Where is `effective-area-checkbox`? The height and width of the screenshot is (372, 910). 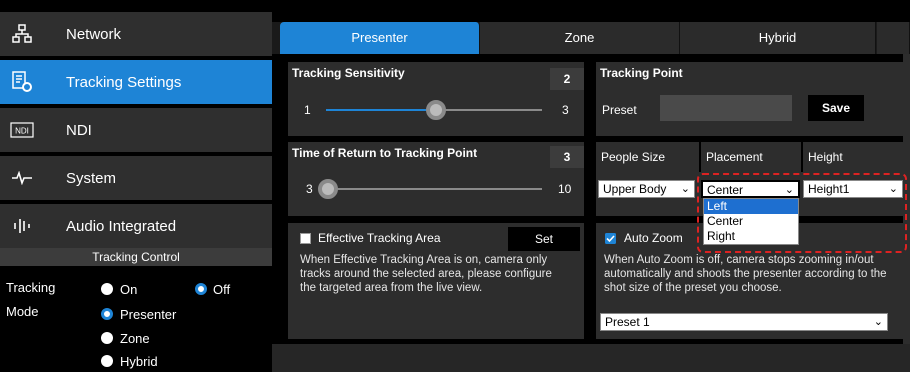 effective-area-checkbox is located at coordinates (305, 238).